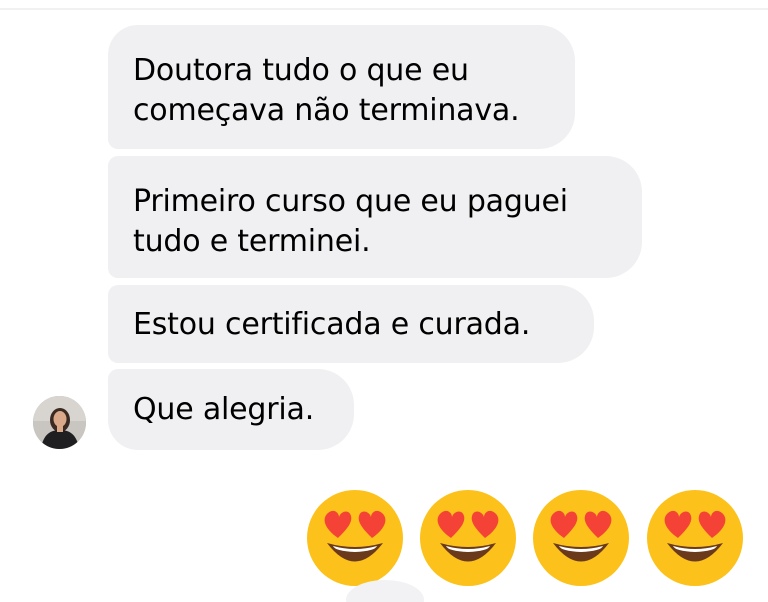 Image resolution: width=768 pixels, height=602 pixels. I want to click on message-line: tudo e terminei., so click(252, 241).